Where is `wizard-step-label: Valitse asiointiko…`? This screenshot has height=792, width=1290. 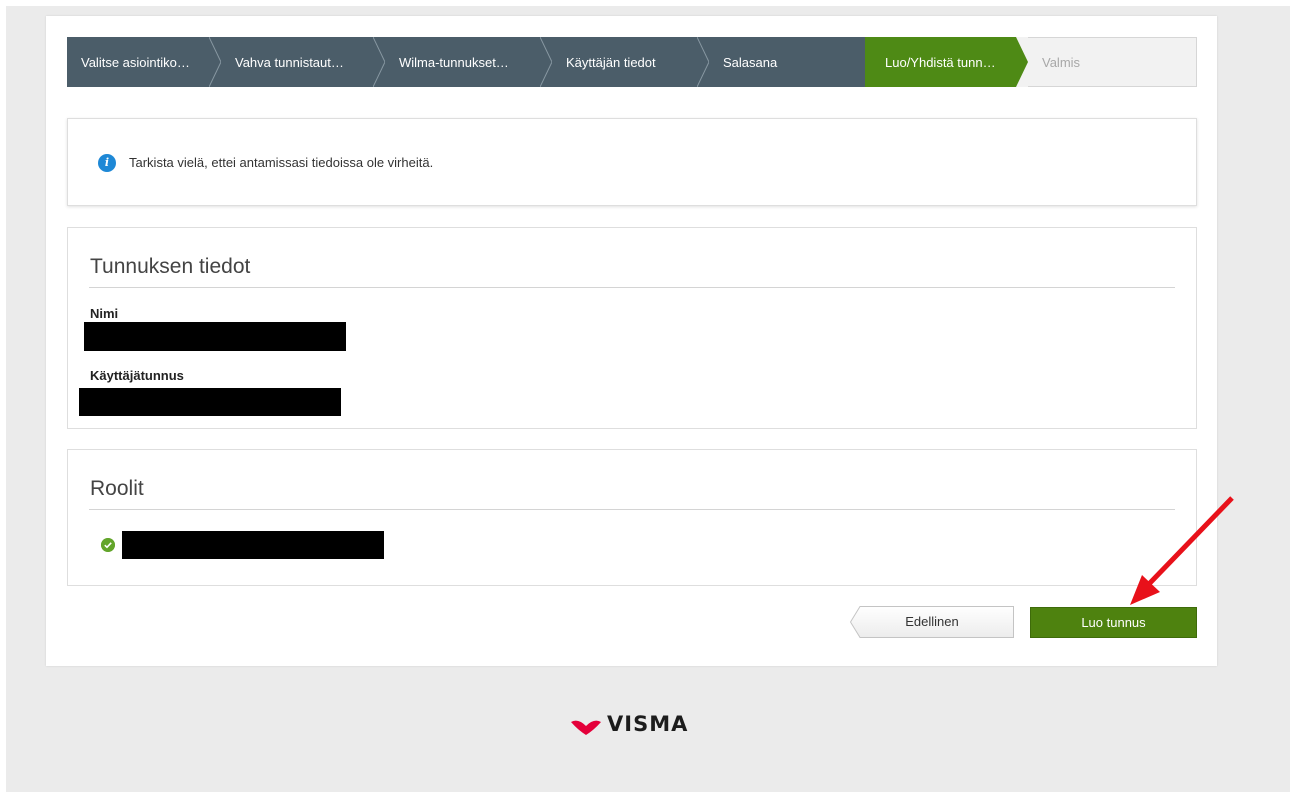 wizard-step-label: Valitse asiointiko… is located at coordinates (135, 62).